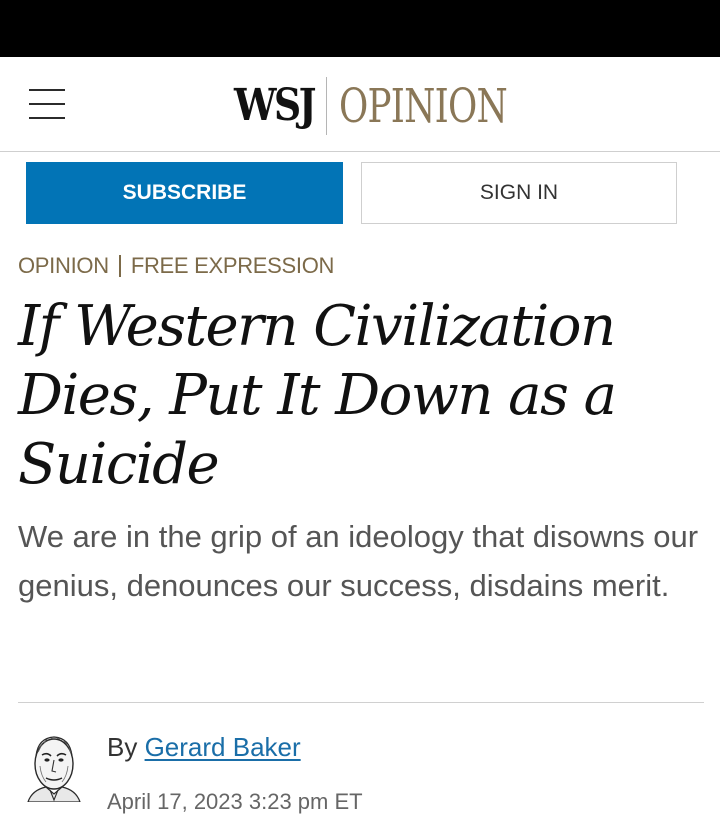 Image resolution: width=720 pixels, height=835 pixels. What do you see at coordinates (423, 106) in the screenshot?
I see `opinion-logo-text: OPINION` at bounding box center [423, 106].